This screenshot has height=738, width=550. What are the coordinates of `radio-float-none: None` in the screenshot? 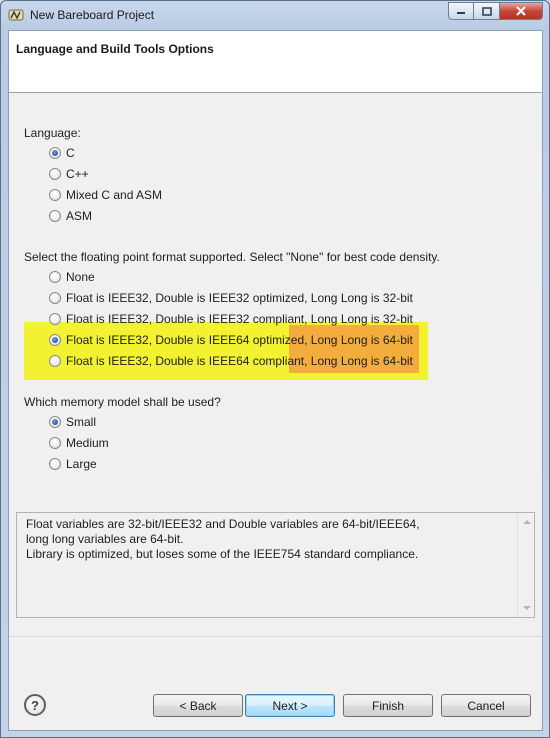 It's located at (72, 277).